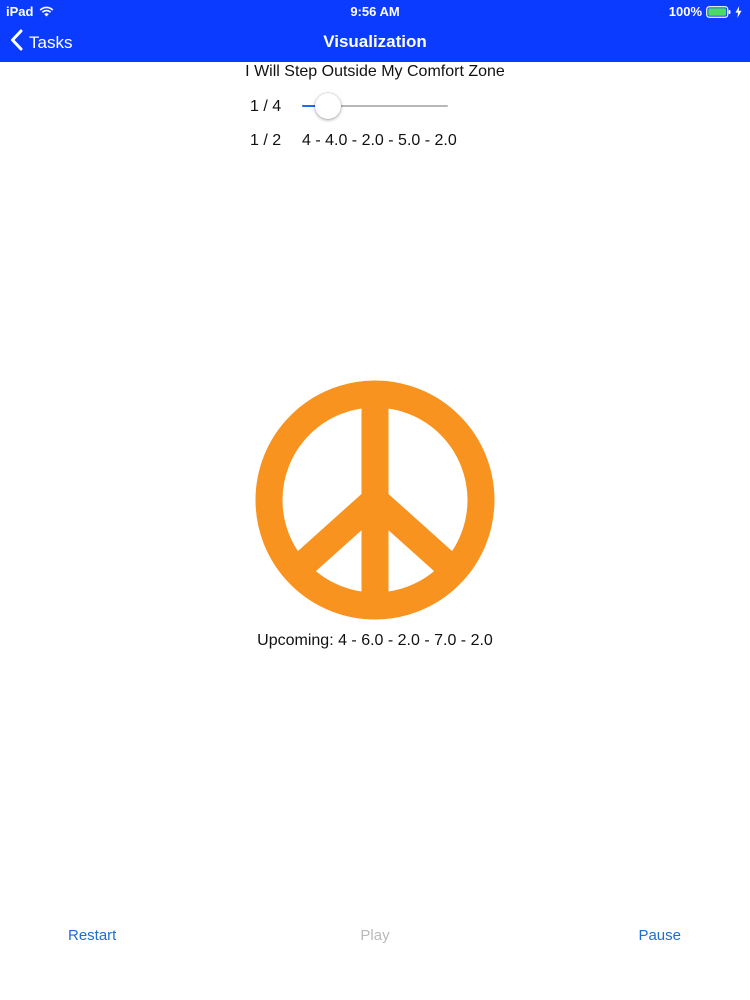 Image resolution: width=750 pixels, height=1000 pixels. What do you see at coordinates (92, 935) in the screenshot?
I see `restart-button: Restart` at bounding box center [92, 935].